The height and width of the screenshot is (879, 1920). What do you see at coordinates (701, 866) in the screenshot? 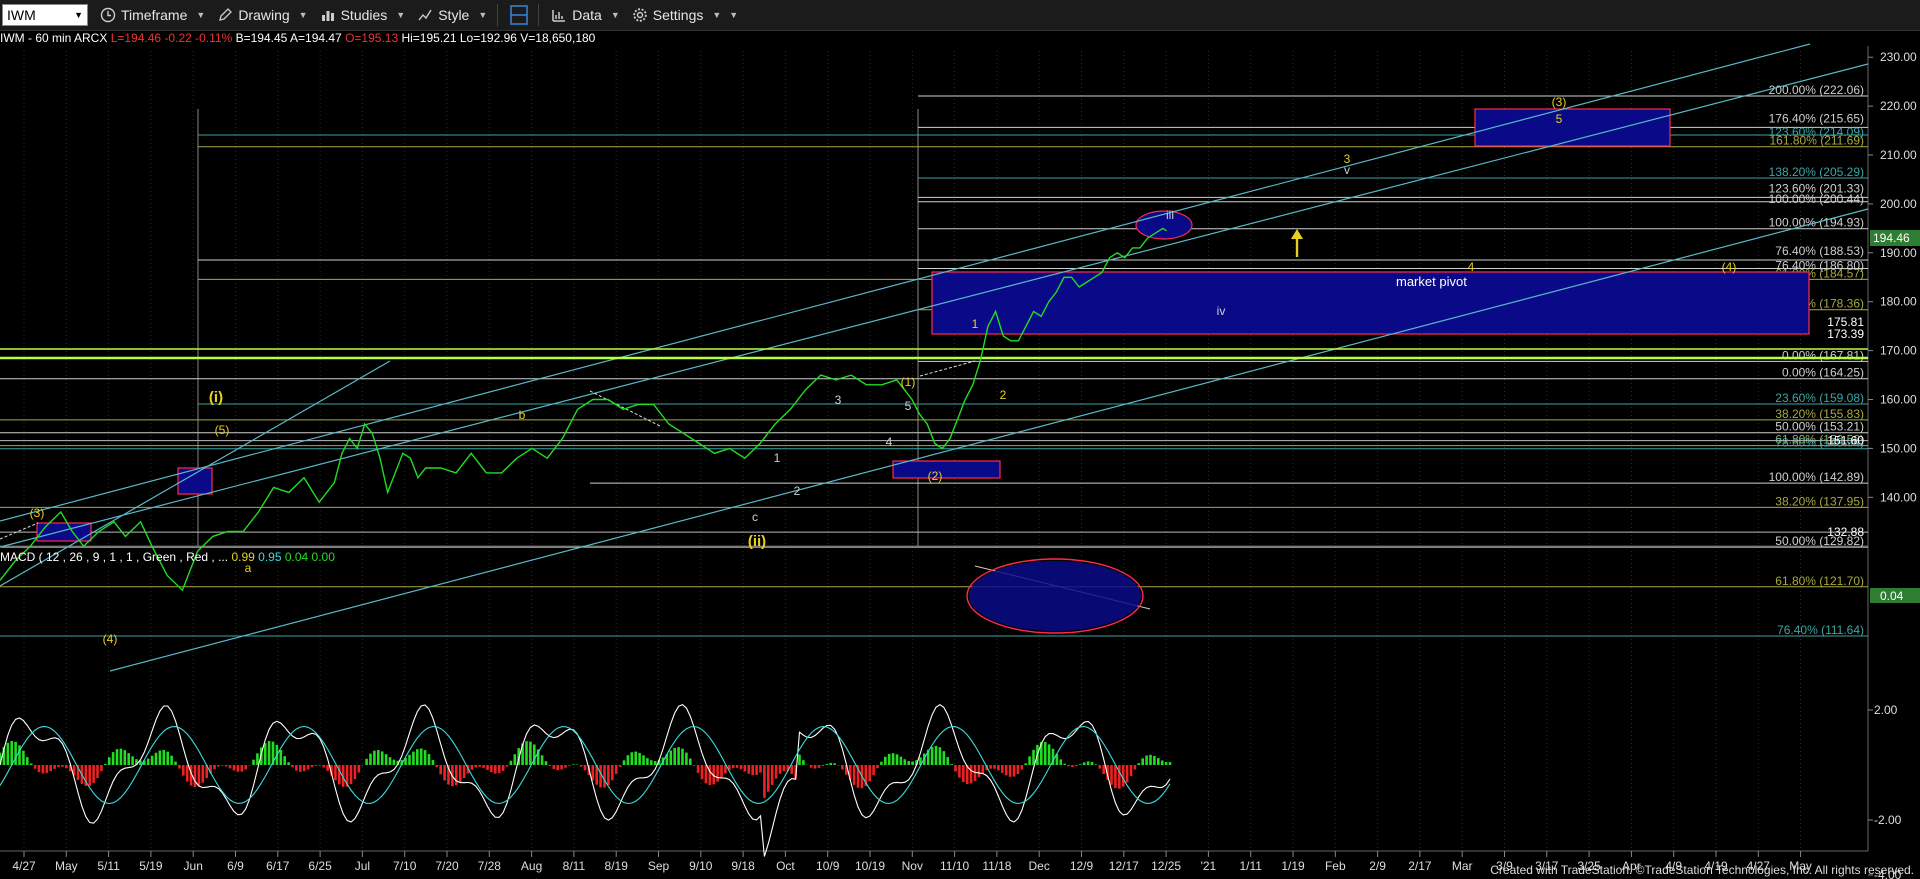
I see `time-tick-label: 9/10` at bounding box center [701, 866].